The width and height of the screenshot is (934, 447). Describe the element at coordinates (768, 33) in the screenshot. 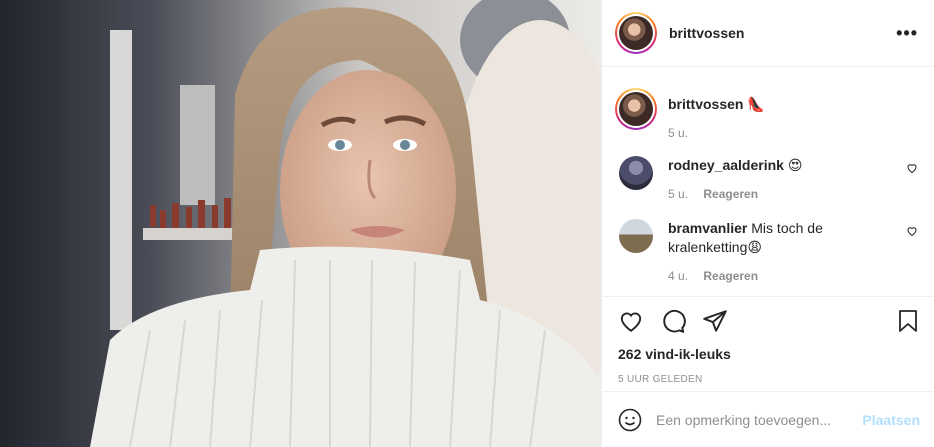

I see `post-header: brittvossen •••` at that location.